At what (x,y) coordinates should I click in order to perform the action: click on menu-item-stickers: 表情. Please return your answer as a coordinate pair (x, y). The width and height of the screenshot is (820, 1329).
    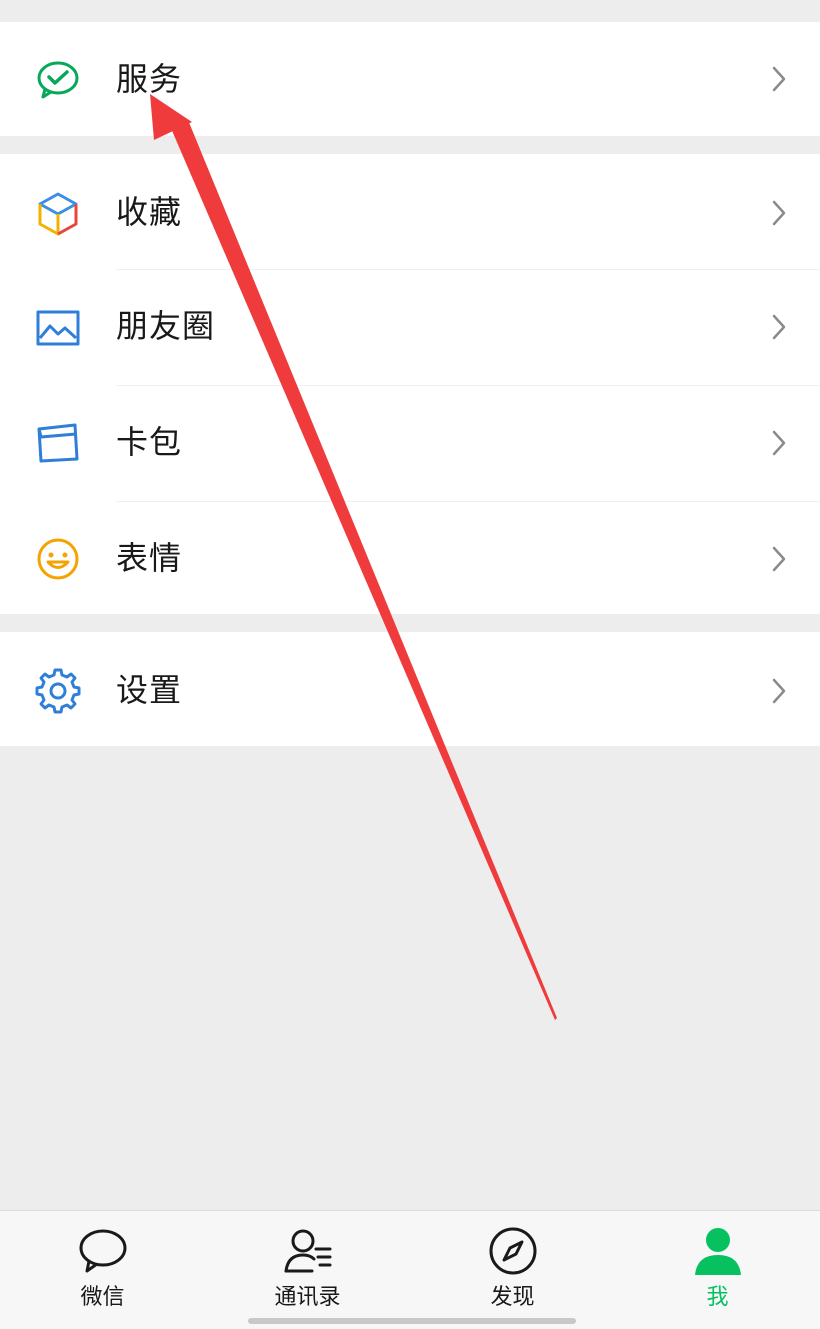
    Looking at the image, I should click on (410, 559).